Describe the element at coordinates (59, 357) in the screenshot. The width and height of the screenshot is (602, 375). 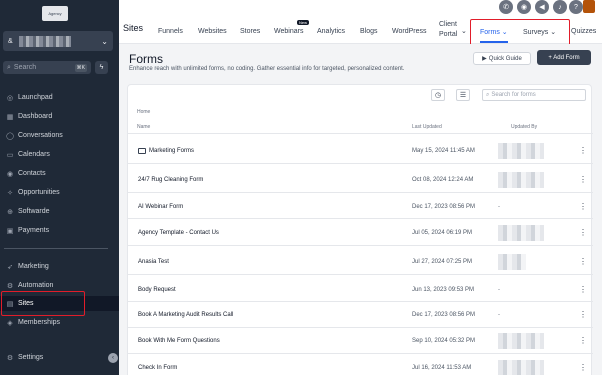
I see `sidebar-item-settings: ⚙ Settings` at that location.